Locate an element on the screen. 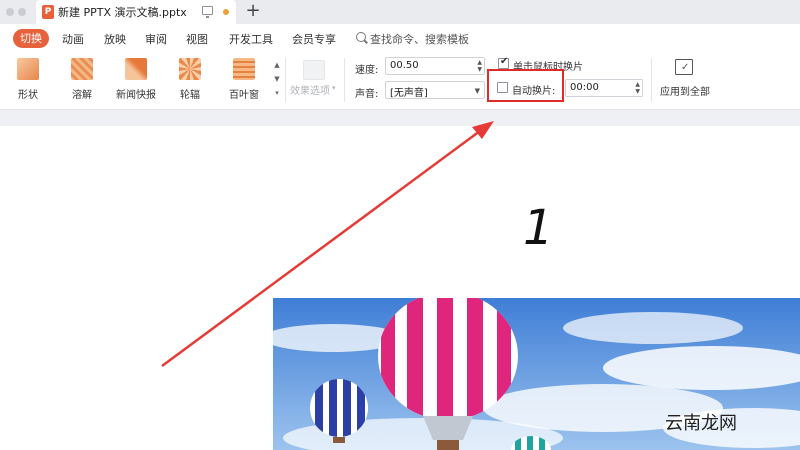 This screenshot has width=800, height=450. chevron-down-icon: ▼ is located at coordinates (477, 91).